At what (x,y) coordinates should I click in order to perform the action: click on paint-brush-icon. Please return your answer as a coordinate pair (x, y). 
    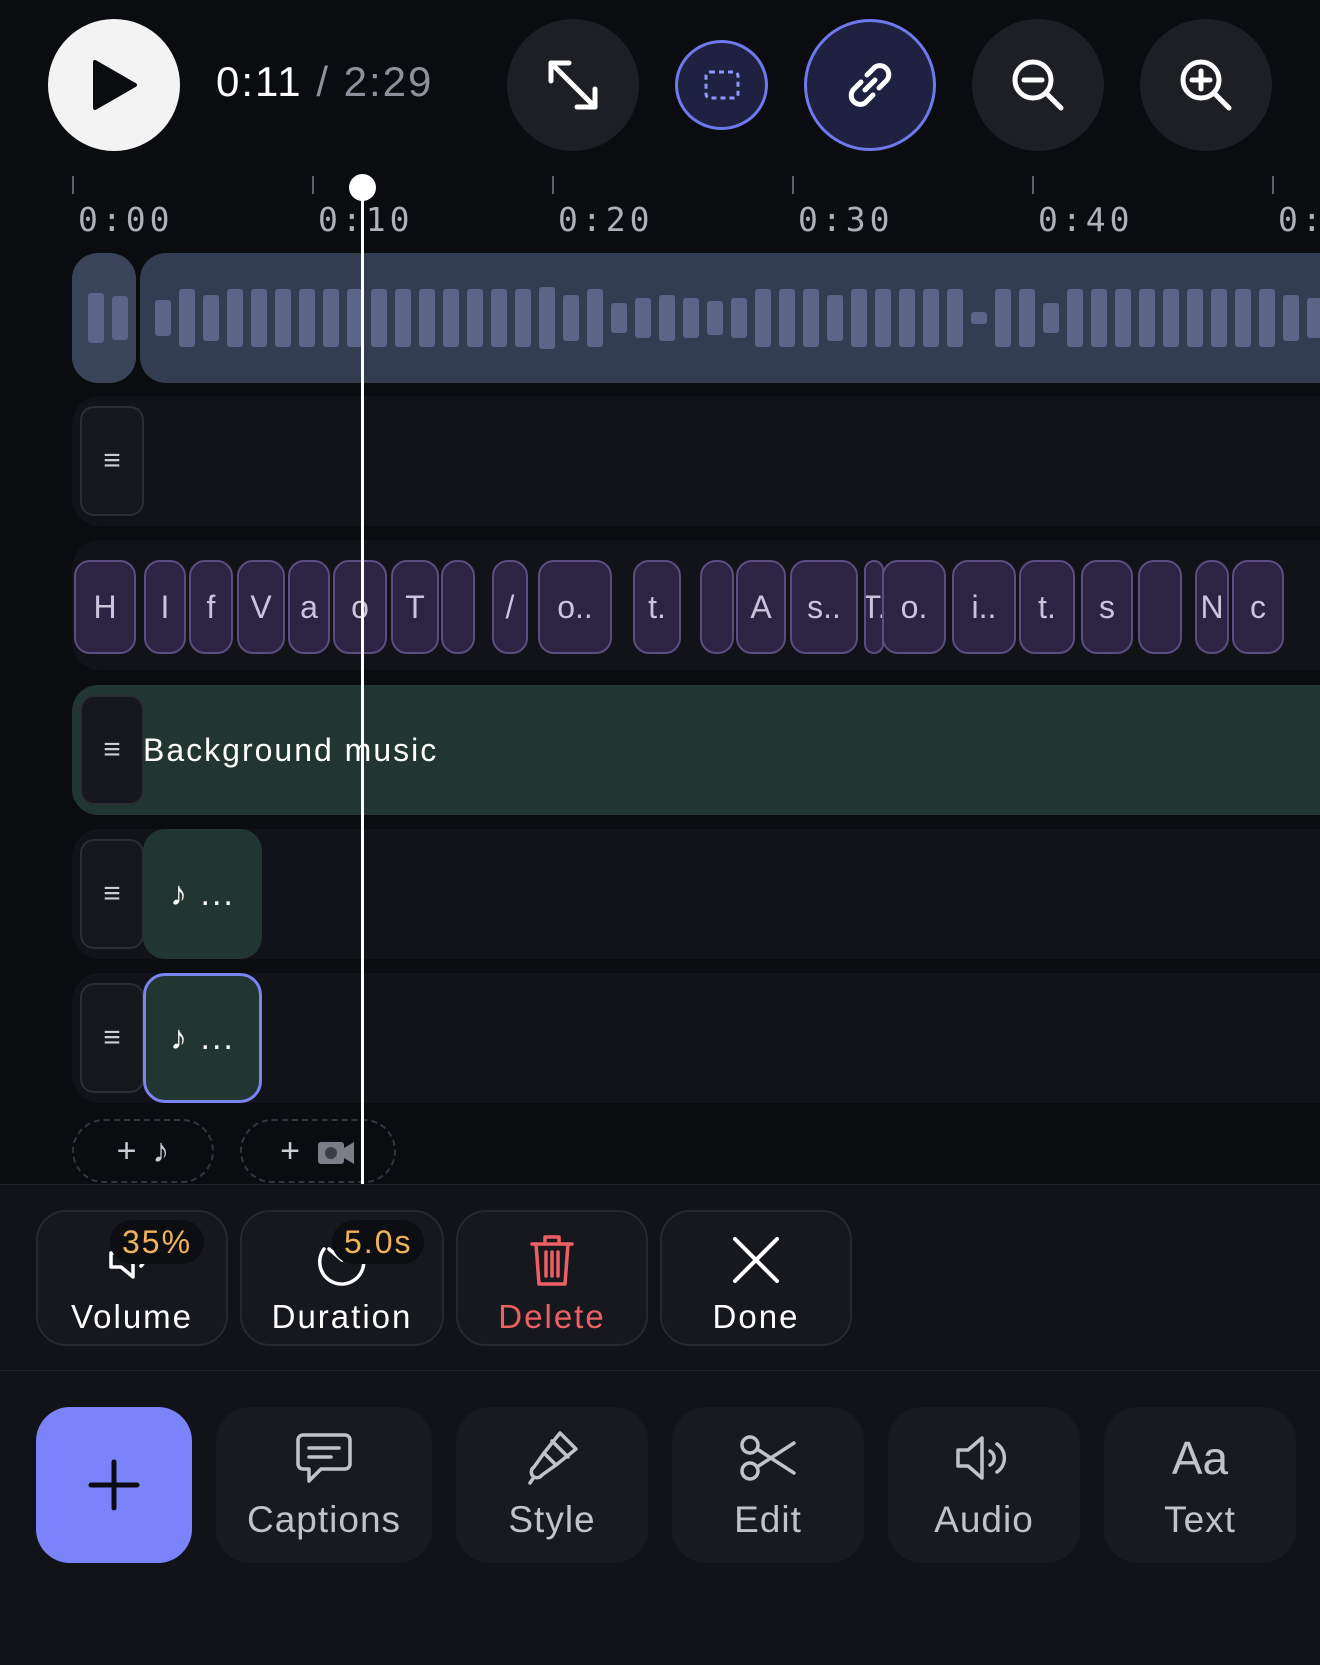
    Looking at the image, I should click on (553, 1458).